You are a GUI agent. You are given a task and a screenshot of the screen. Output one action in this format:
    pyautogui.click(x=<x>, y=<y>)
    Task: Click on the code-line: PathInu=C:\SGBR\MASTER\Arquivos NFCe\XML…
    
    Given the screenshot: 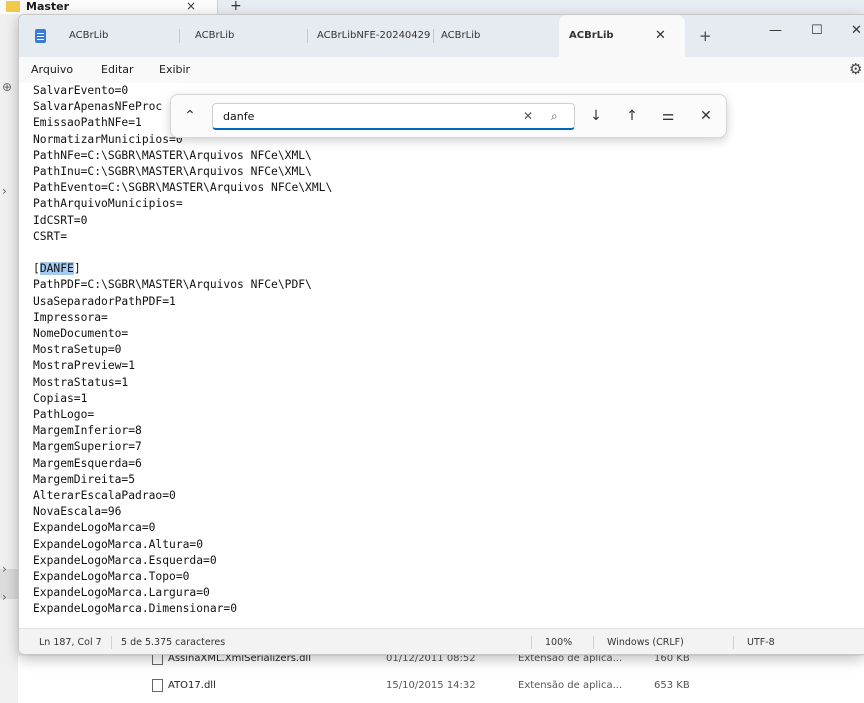 What is the action you would take?
    pyautogui.click(x=172, y=171)
    